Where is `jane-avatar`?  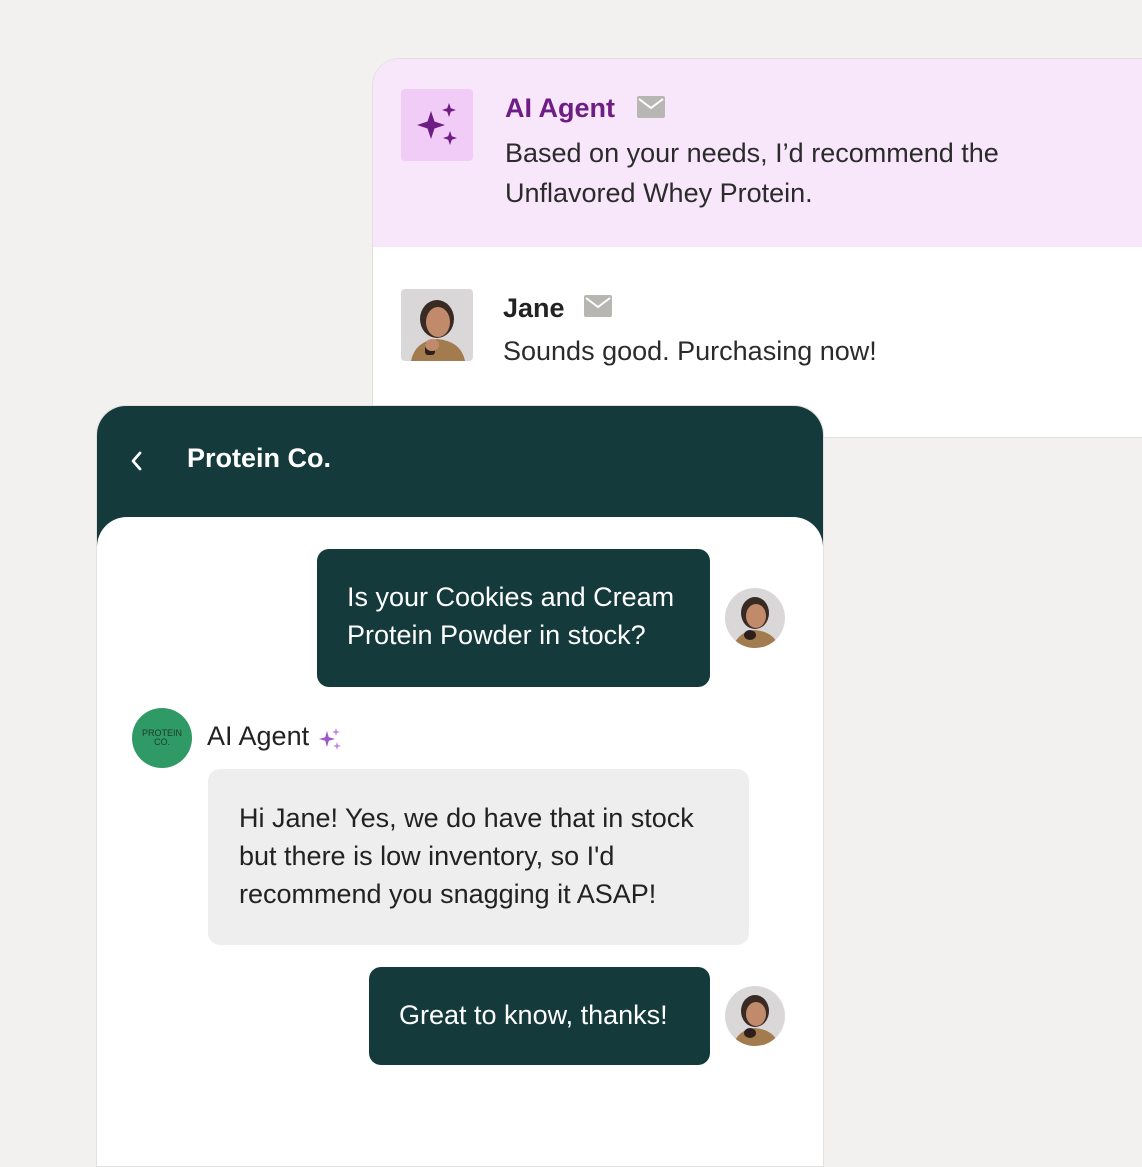
jane-avatar is located at coordinates (437, 325).